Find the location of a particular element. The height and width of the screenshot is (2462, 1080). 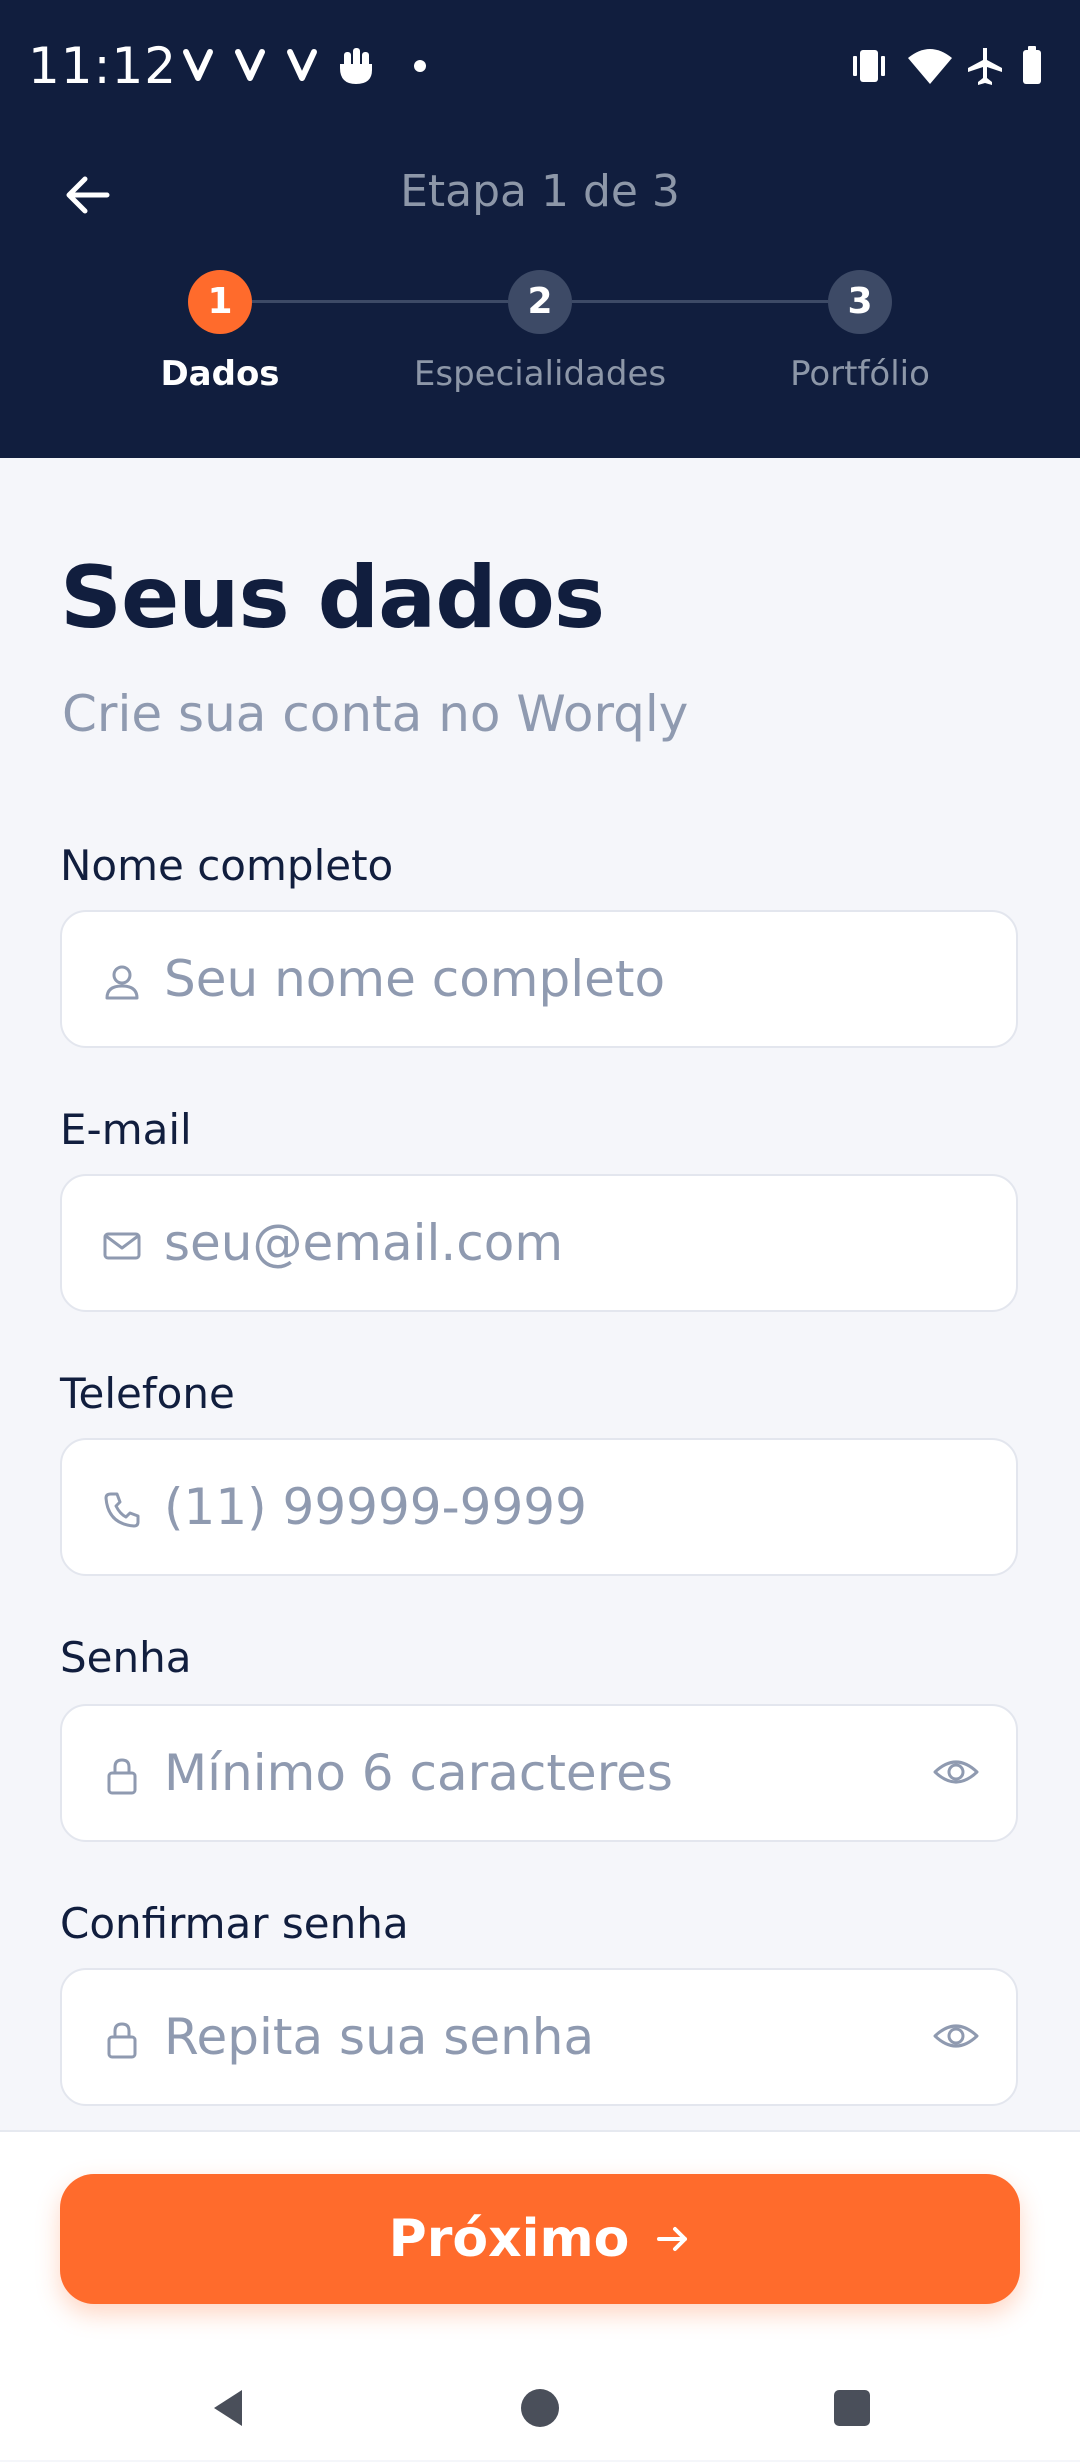

confirm-password-label: Confirmar senha is located at coordinates (234, 1923).